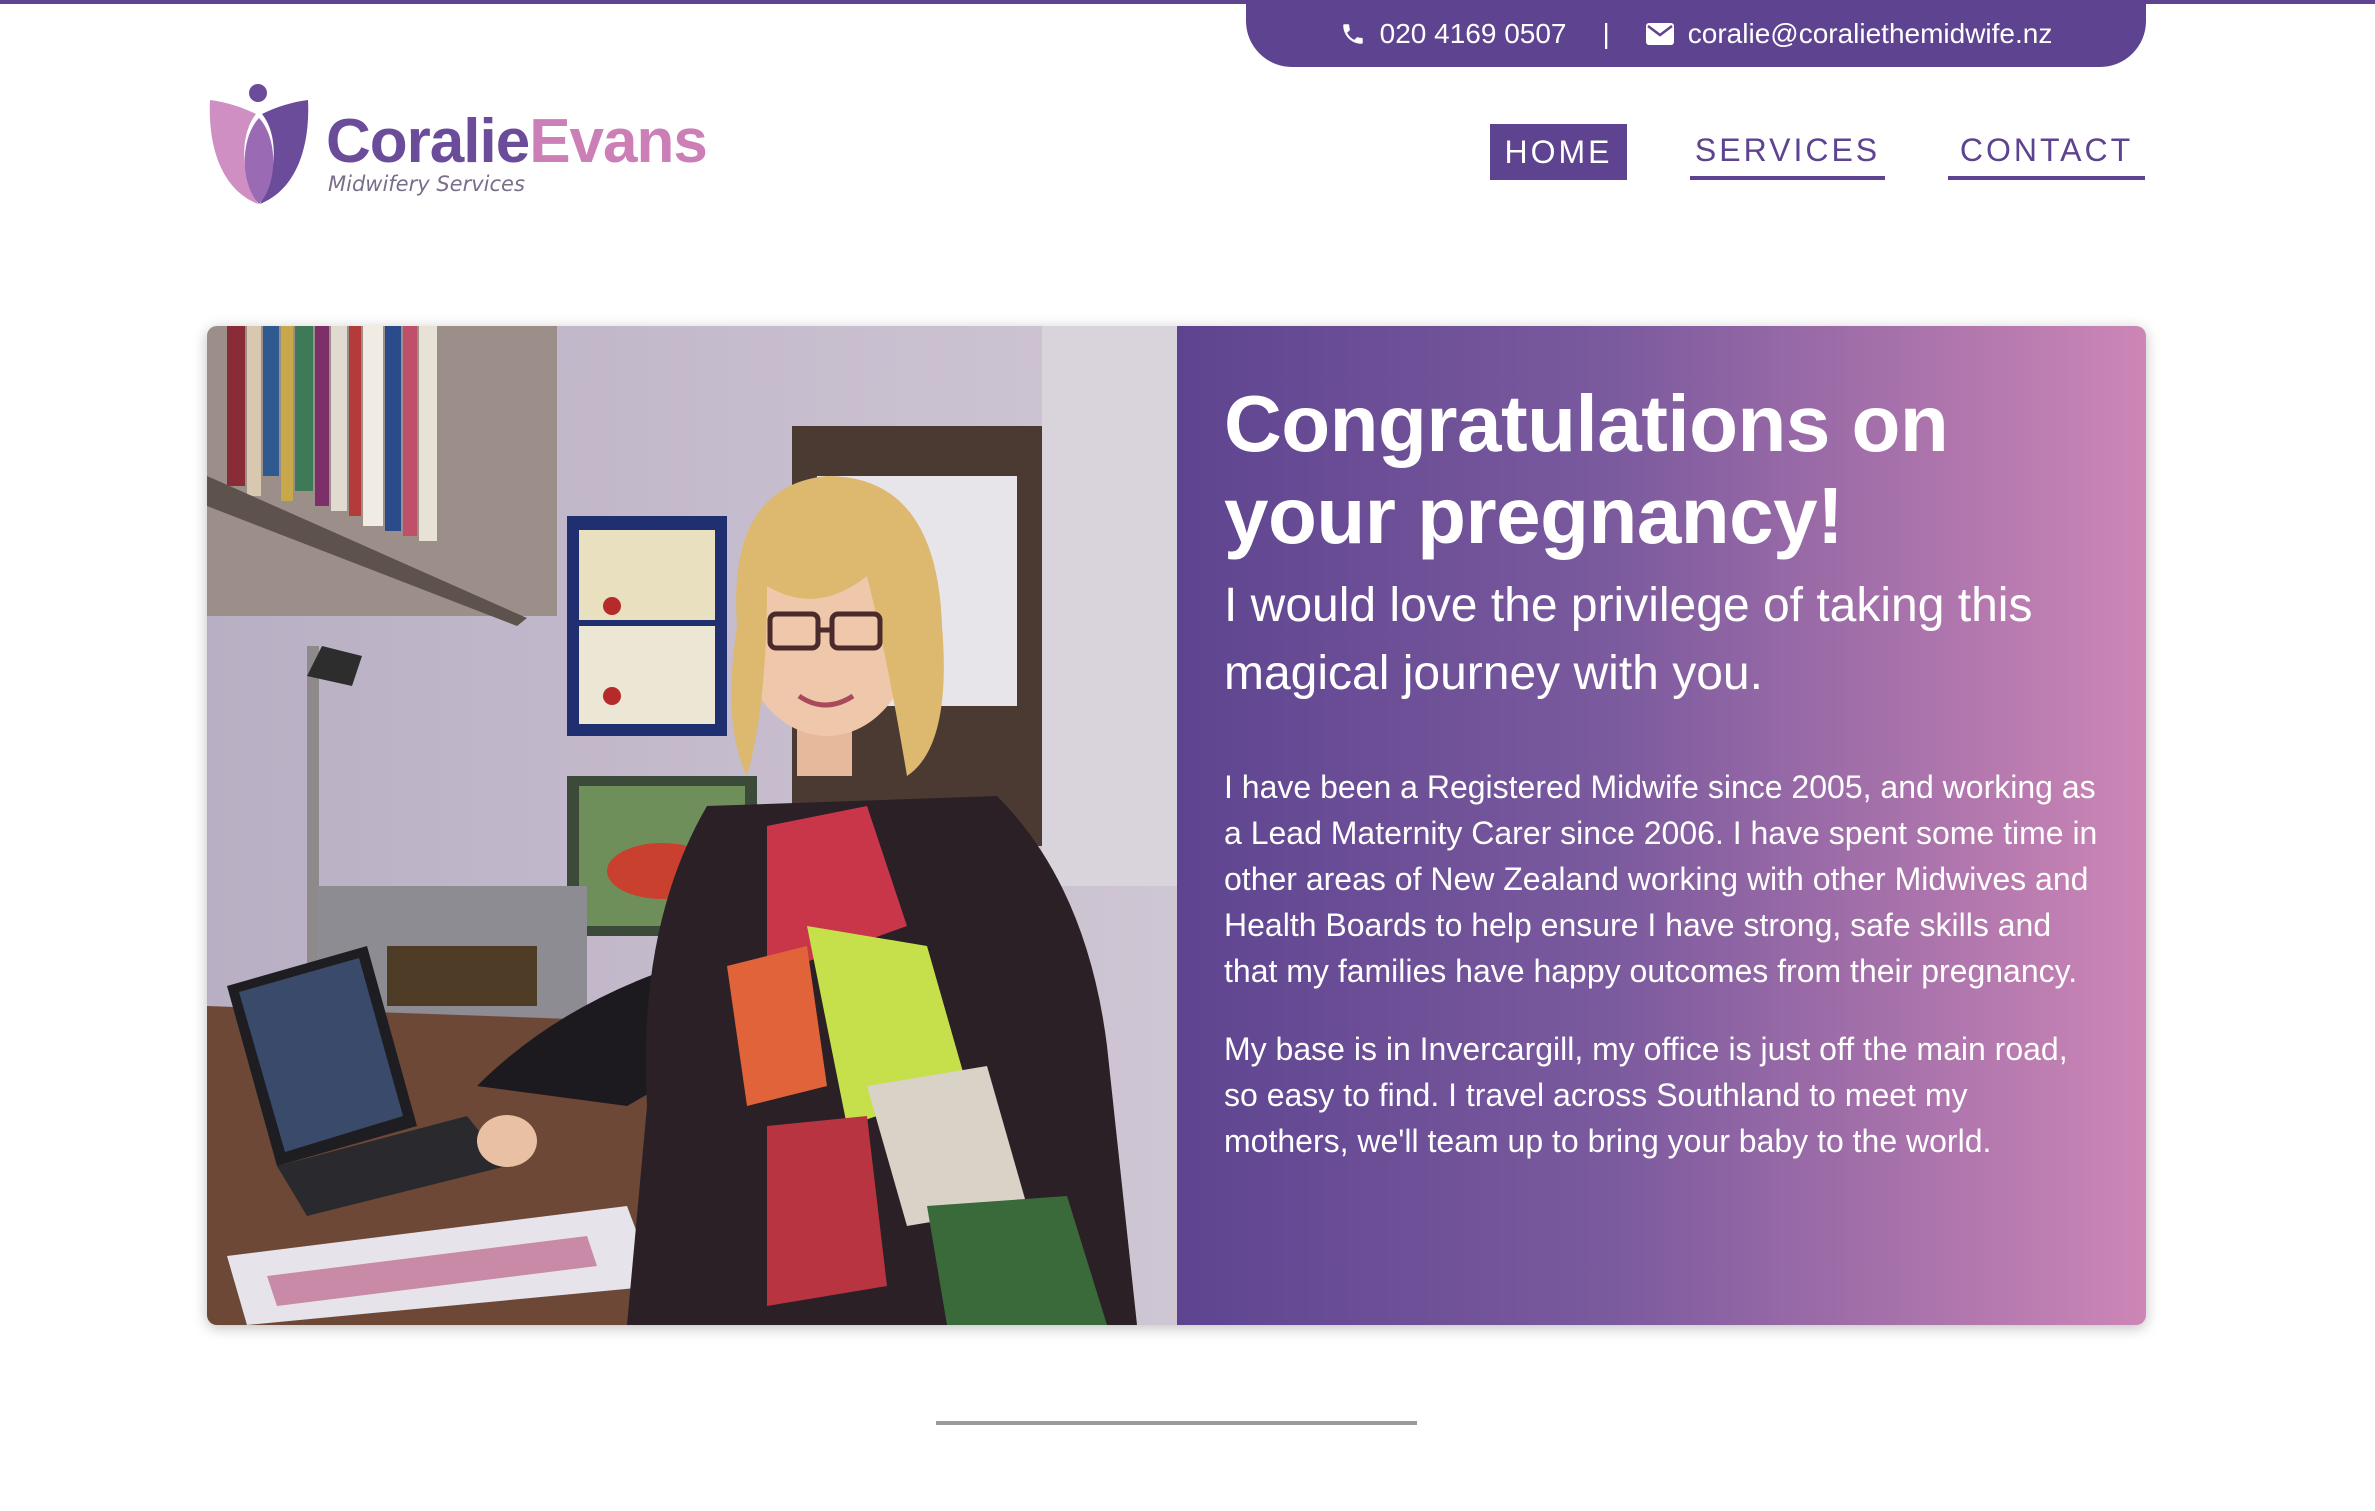 The width and height of the screenshot is (2375, 1511). Describe the element at coordinates (1787, 152) in the screenshot. I see `nav-services: SERVICES` at that location.